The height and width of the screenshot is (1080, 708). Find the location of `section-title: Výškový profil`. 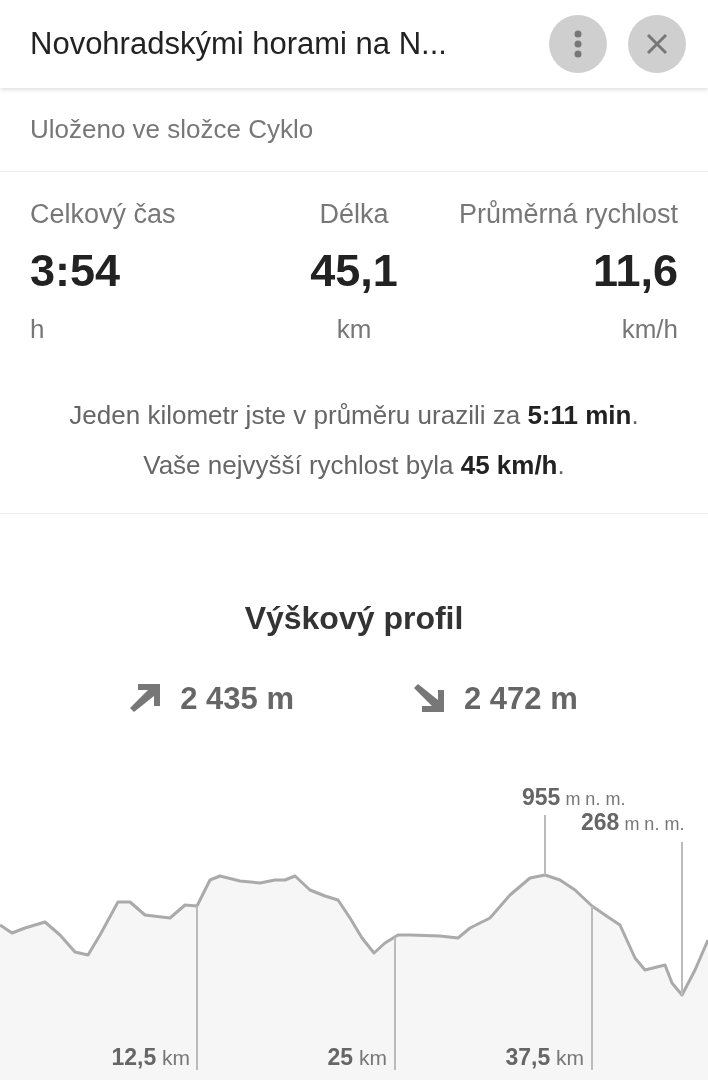

section-title: Výškový profil is located at coordinates (354, 618).